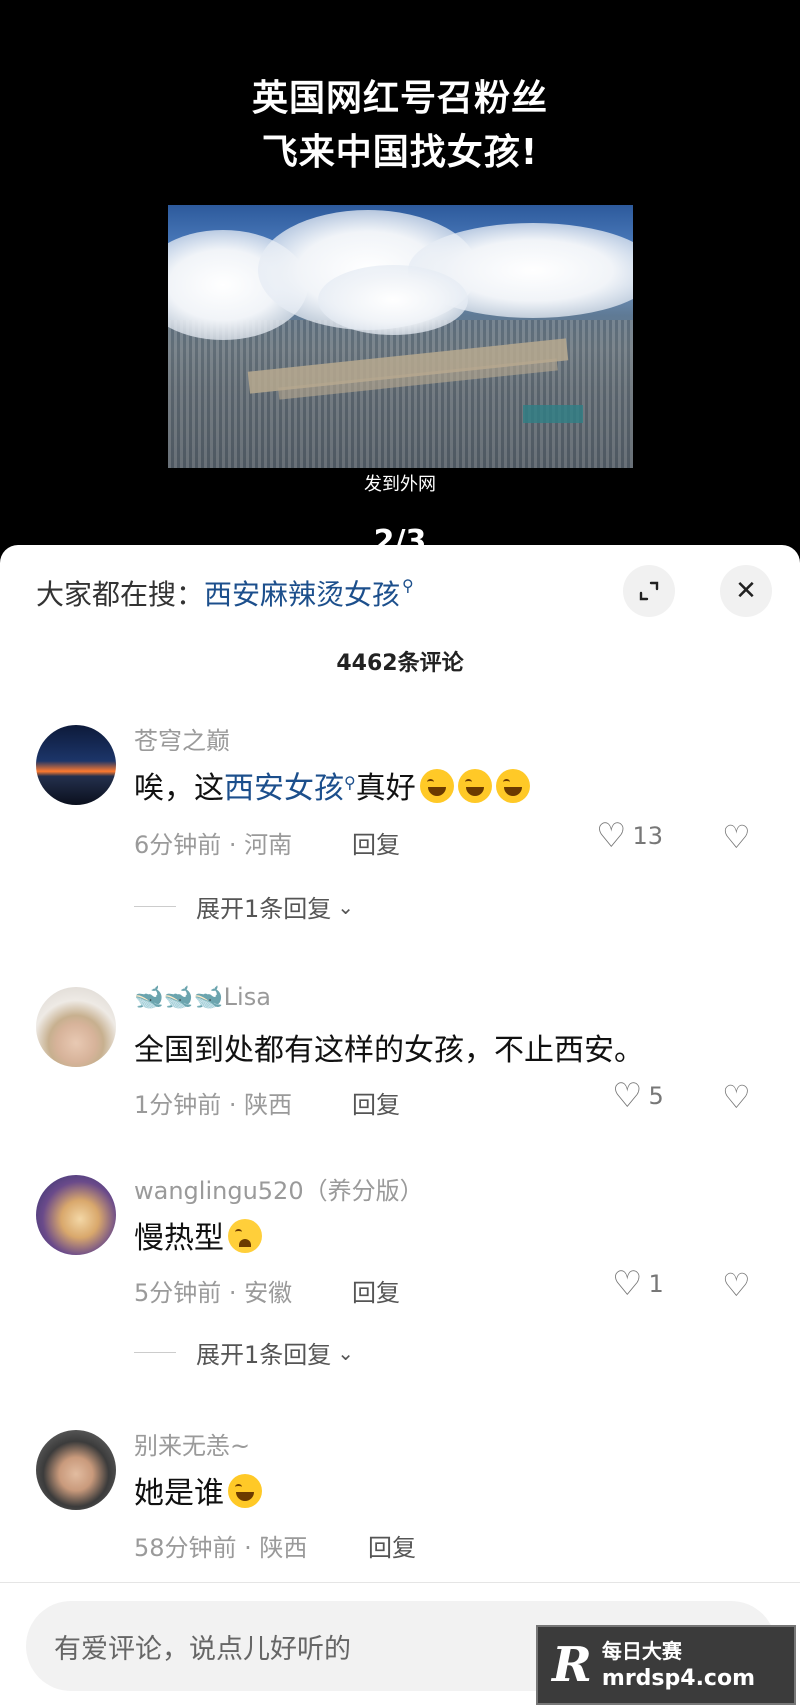 This screenshot has width=800, height=1707. What do you see at coordinates (213, 1105) in the screenshot?
I see `comment-meta: 1分钟前 · 陕西` at bounding box center [213, 1105].